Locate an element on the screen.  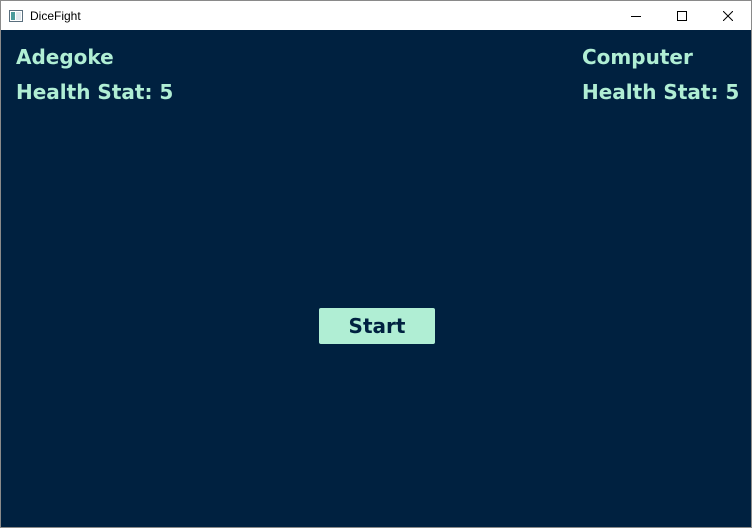
maximize-button is located at coordinates (682, 15).